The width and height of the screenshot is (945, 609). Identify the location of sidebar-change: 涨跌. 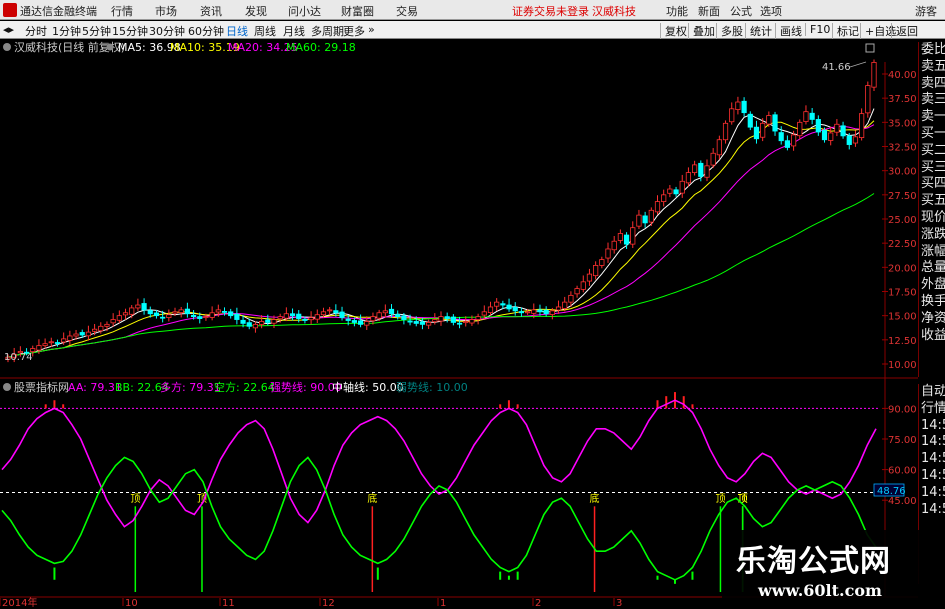
(932, 235).